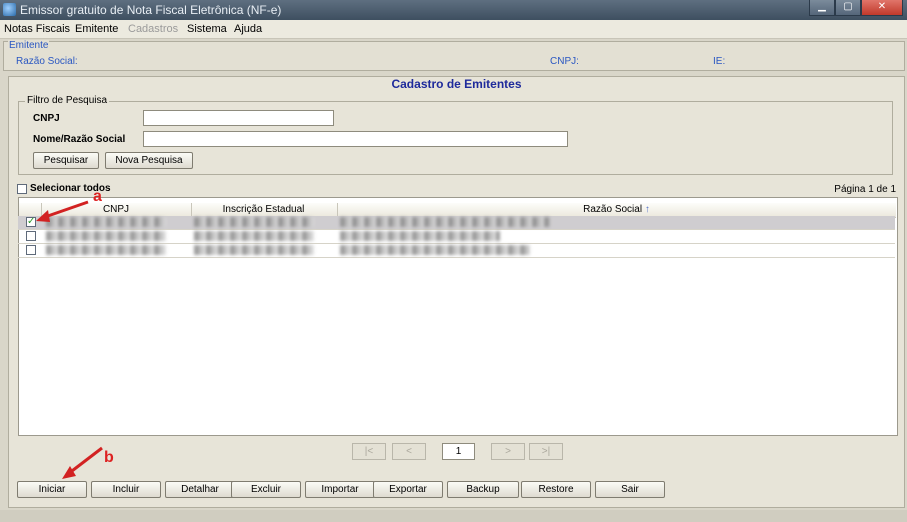 Image resolution: width=907 pixels, height=522 pixels. I want to click on annotation-label-b: b, so click(109, 457).